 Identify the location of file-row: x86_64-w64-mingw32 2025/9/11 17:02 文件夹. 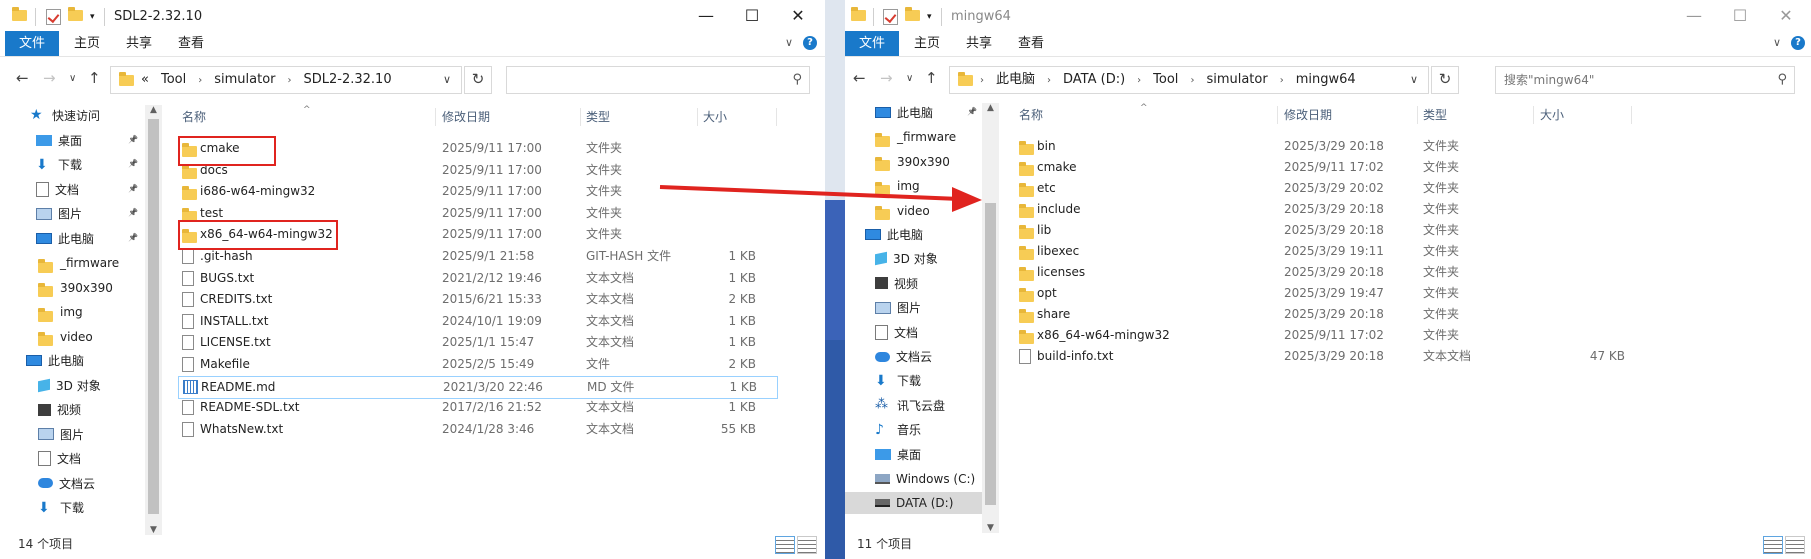
(1325, 335).